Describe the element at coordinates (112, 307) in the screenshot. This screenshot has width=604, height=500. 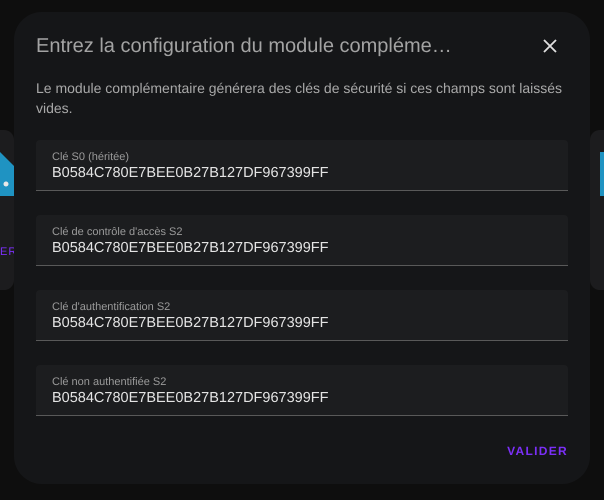
I see `field-label: Clé d'authentification S2` at that location.